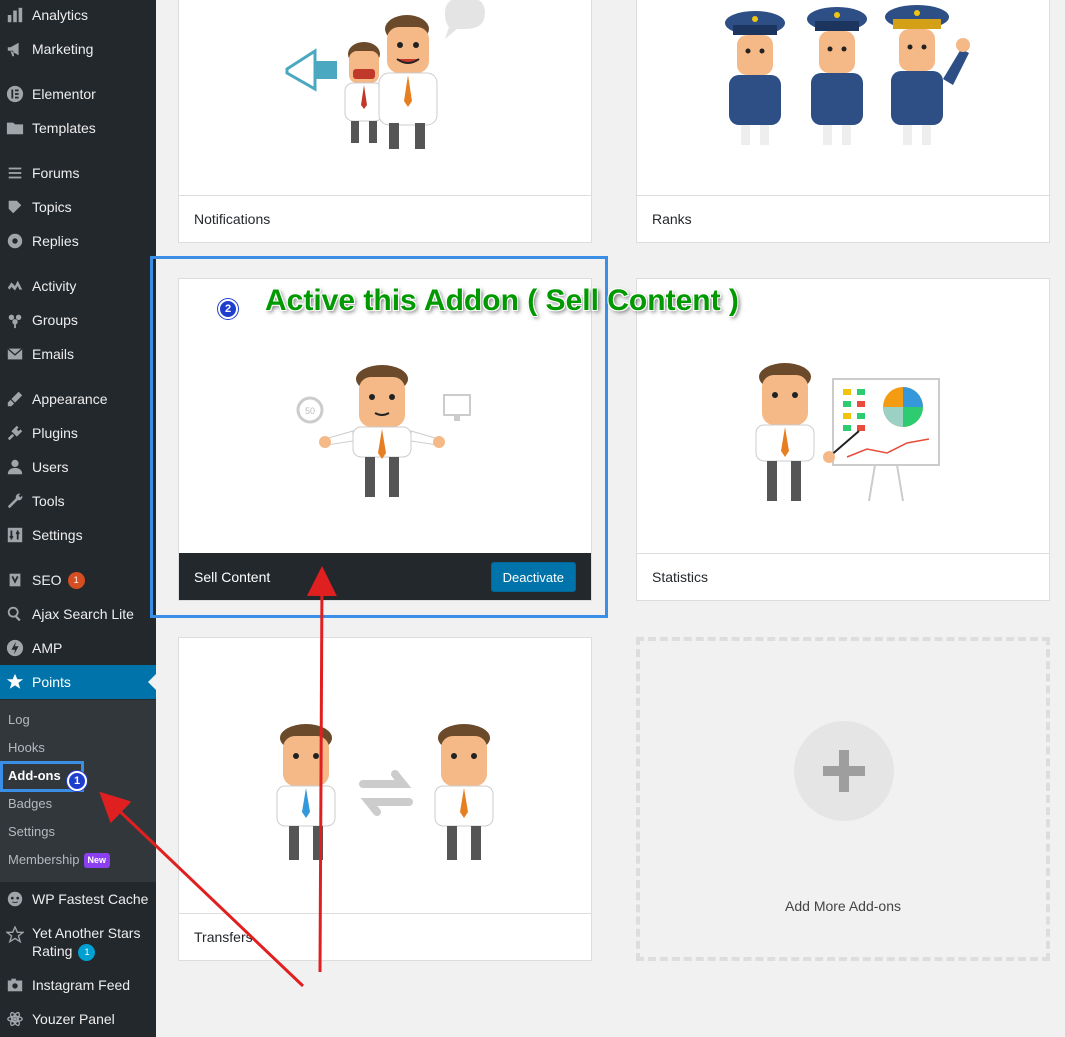 The width and height of the screenshot is (1065, 1037). Describe the element at coordinates (55, 241) in the screenshot. I see `menu-label: Replies` at that location.